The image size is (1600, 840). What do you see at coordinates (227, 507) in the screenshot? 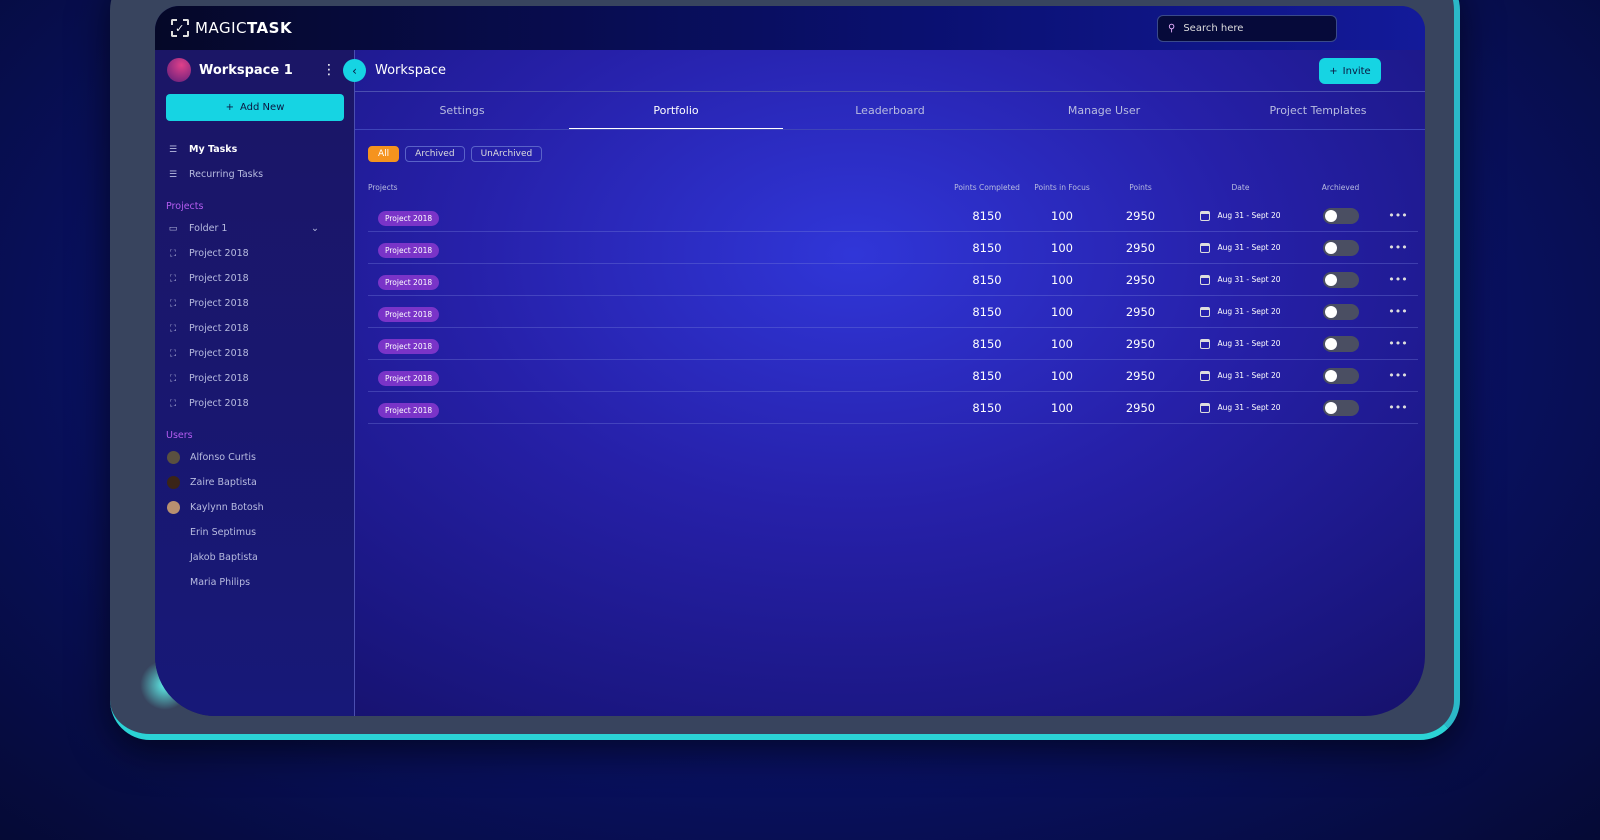
I see `user-name: Kaylynn Botosh` at bounding box center [227, 507].